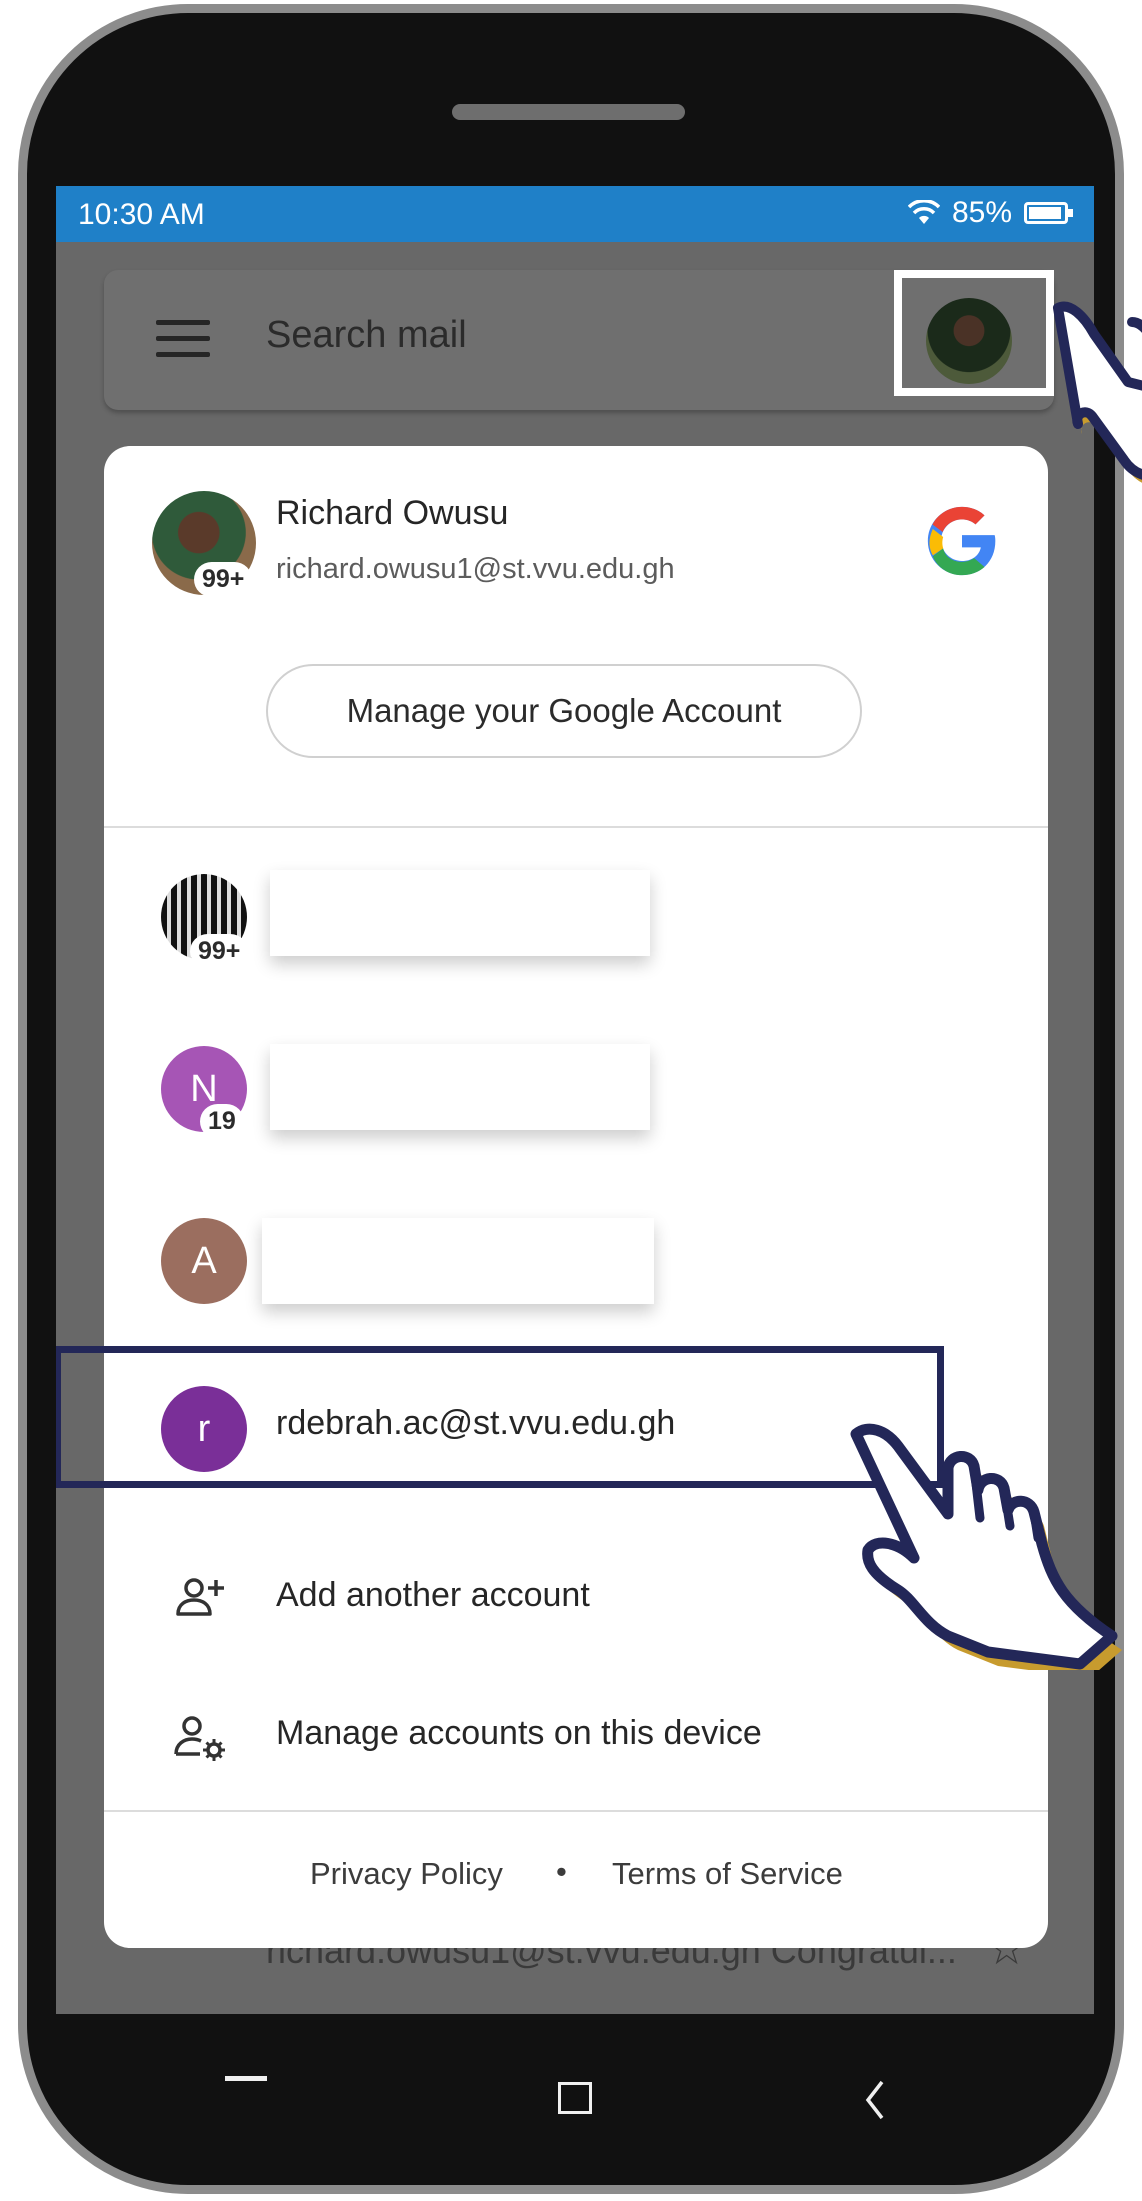  What do you see at coordinates (981, 212) in the screenshot?
I see `battery-percent: 85%` at bounding box center [981, 212].